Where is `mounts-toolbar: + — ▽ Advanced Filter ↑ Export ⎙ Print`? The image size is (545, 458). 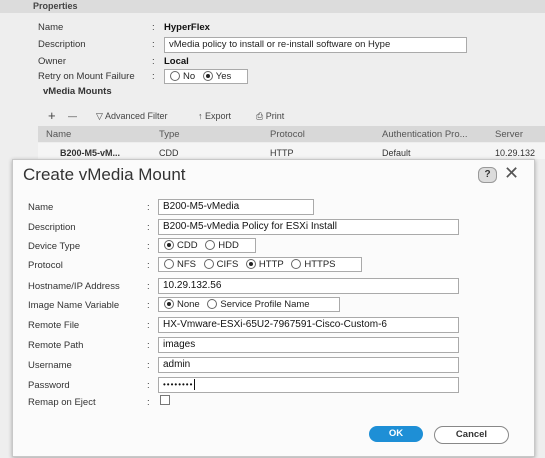
mounts-toolbar: + — ▽ Advanced Filter ↑ Export ⎙ Print is located at coordinates (291, 117).